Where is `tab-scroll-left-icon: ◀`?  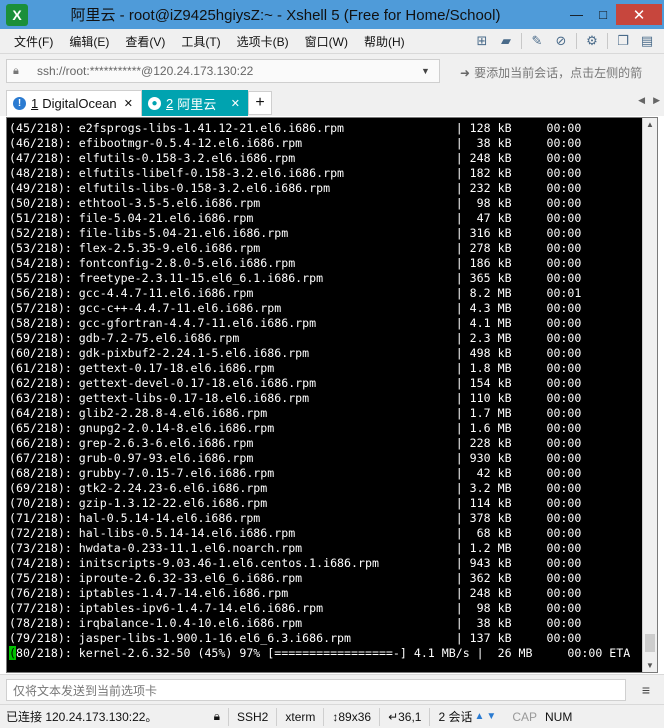 tab-scroll-left-icon: ◀ is located at coordinates (641, 100).